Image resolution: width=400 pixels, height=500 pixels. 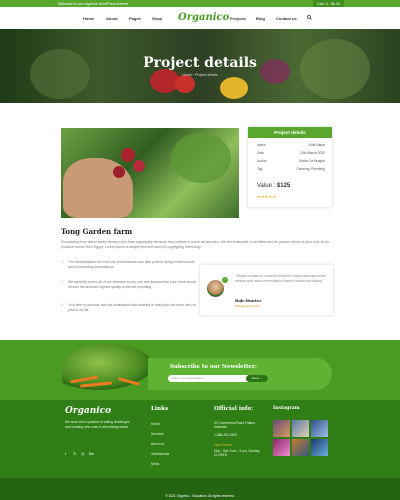 I want to click on project-value: Value : $125, so click(x=273, y=186).